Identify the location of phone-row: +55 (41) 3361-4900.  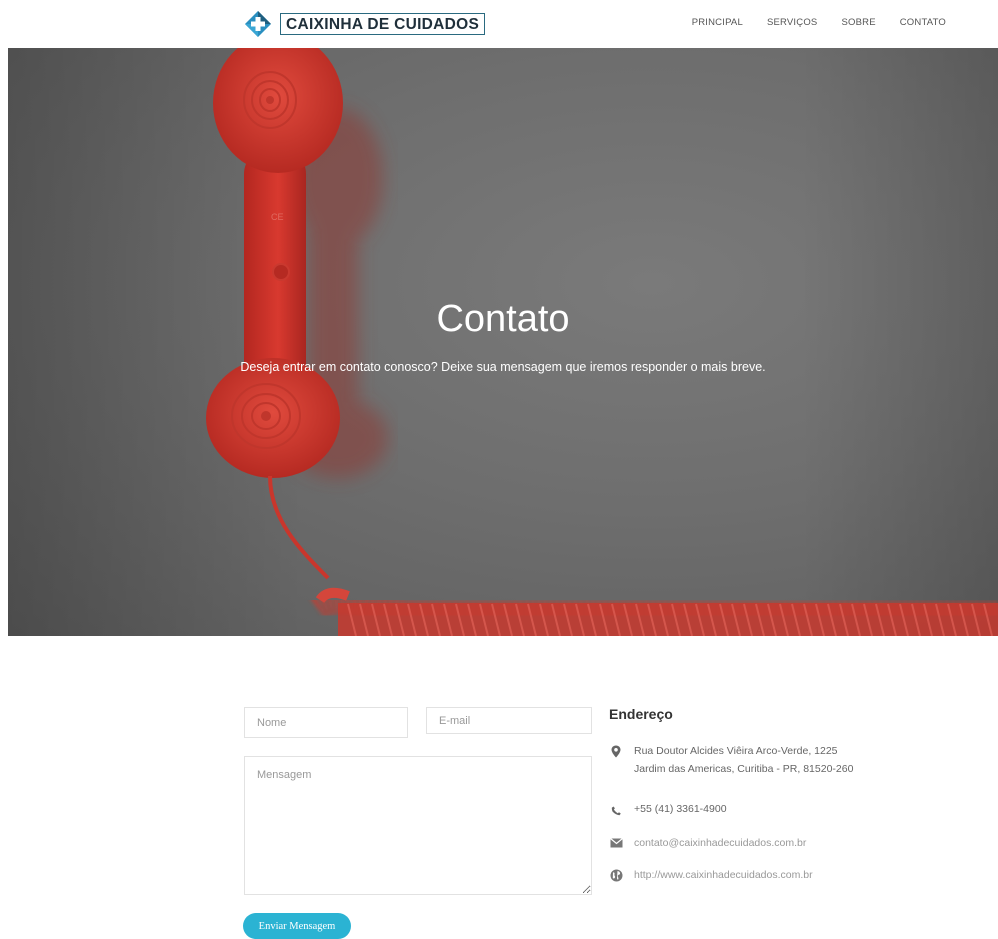
(668, 809).